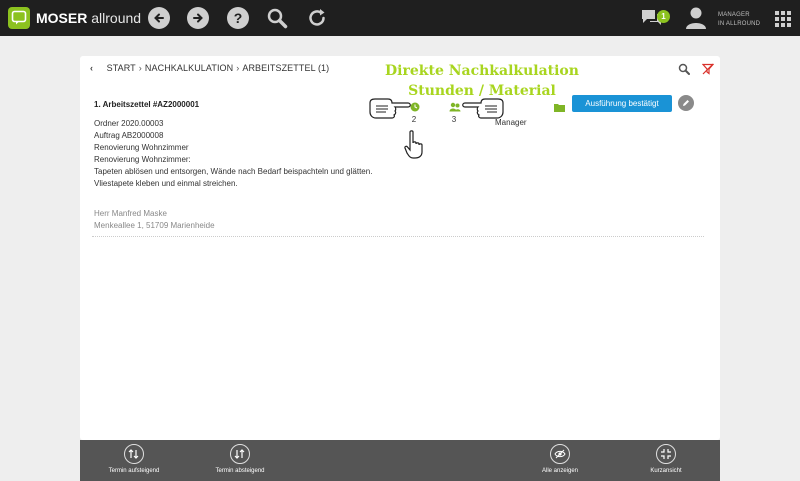 The height and width of the screenshot is (481, 800). Describe the element at coordinates (684, 68) in the screenshot. I see `card-search-icon` at that location.